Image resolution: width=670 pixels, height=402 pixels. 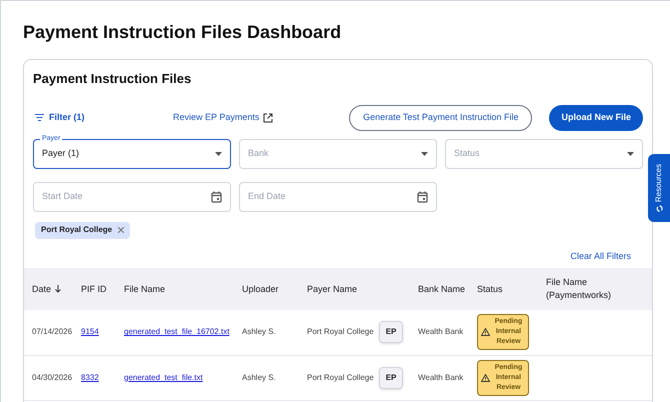 What do you see at coordinates (52, 331) in the screenshot?
I see `date-text: 07/14/2026` at bounding box center [52, 331].